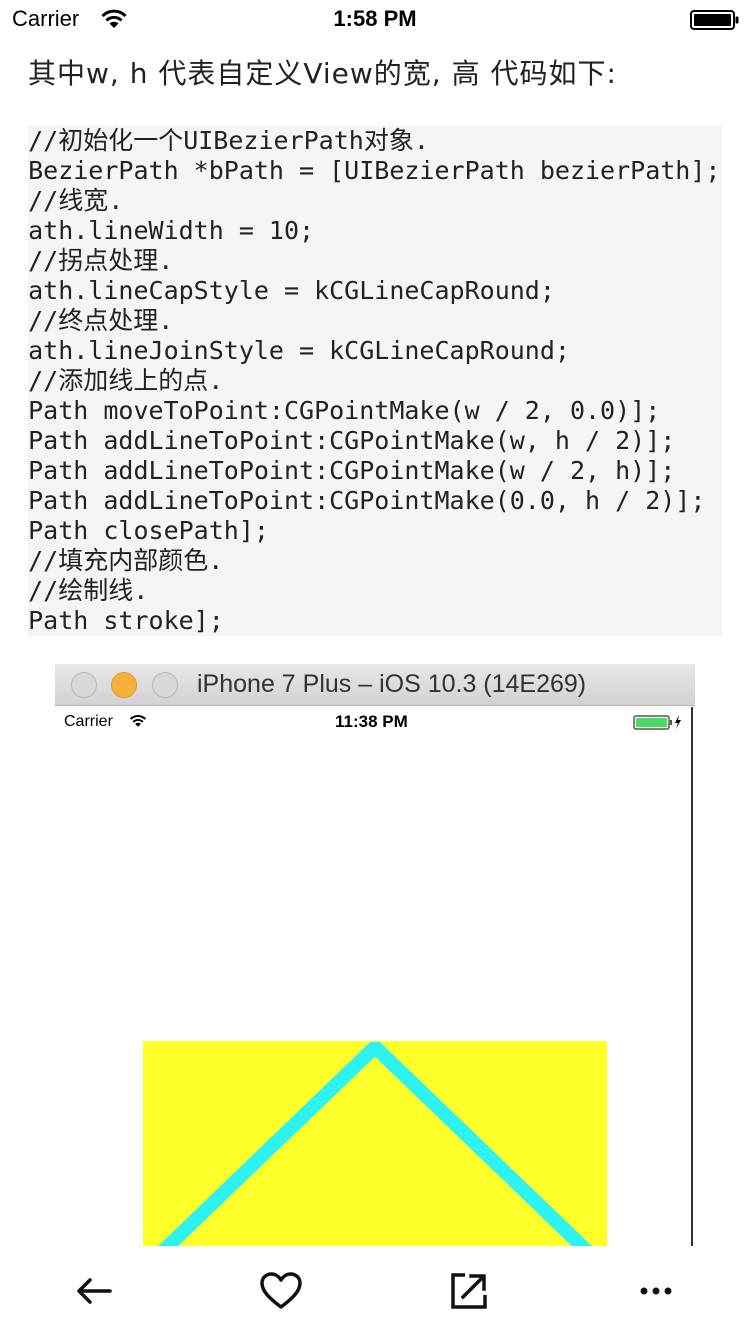 This screenshot has height=1334, width=750. What do you see at coordinates (392, 684) in the screenshot?
I see `simulator-title: iPhone 7 Plus – iOS 10.3 (14E269)` at bounding box center [392, 684].